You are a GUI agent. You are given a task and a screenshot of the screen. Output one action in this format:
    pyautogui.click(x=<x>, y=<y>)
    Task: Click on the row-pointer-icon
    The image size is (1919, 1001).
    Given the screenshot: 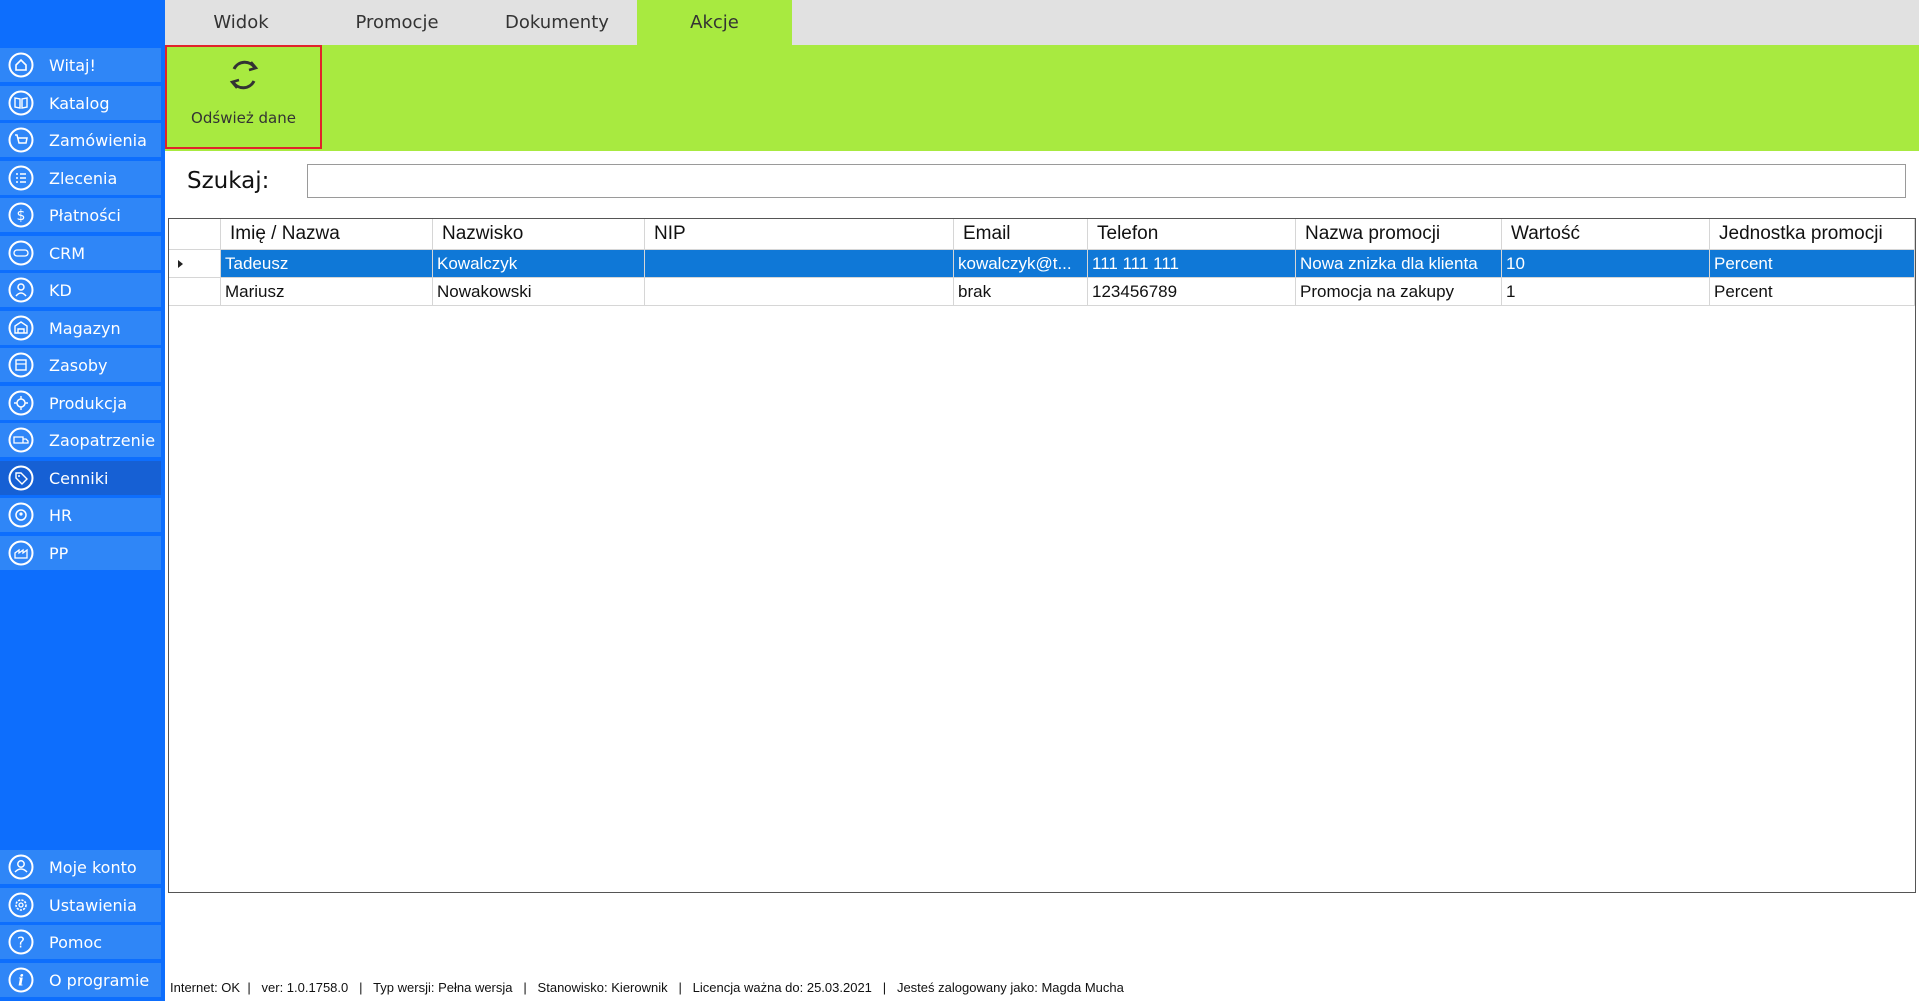 What is the action you would take?
    pyautogui.click(x=181, y=264)
    